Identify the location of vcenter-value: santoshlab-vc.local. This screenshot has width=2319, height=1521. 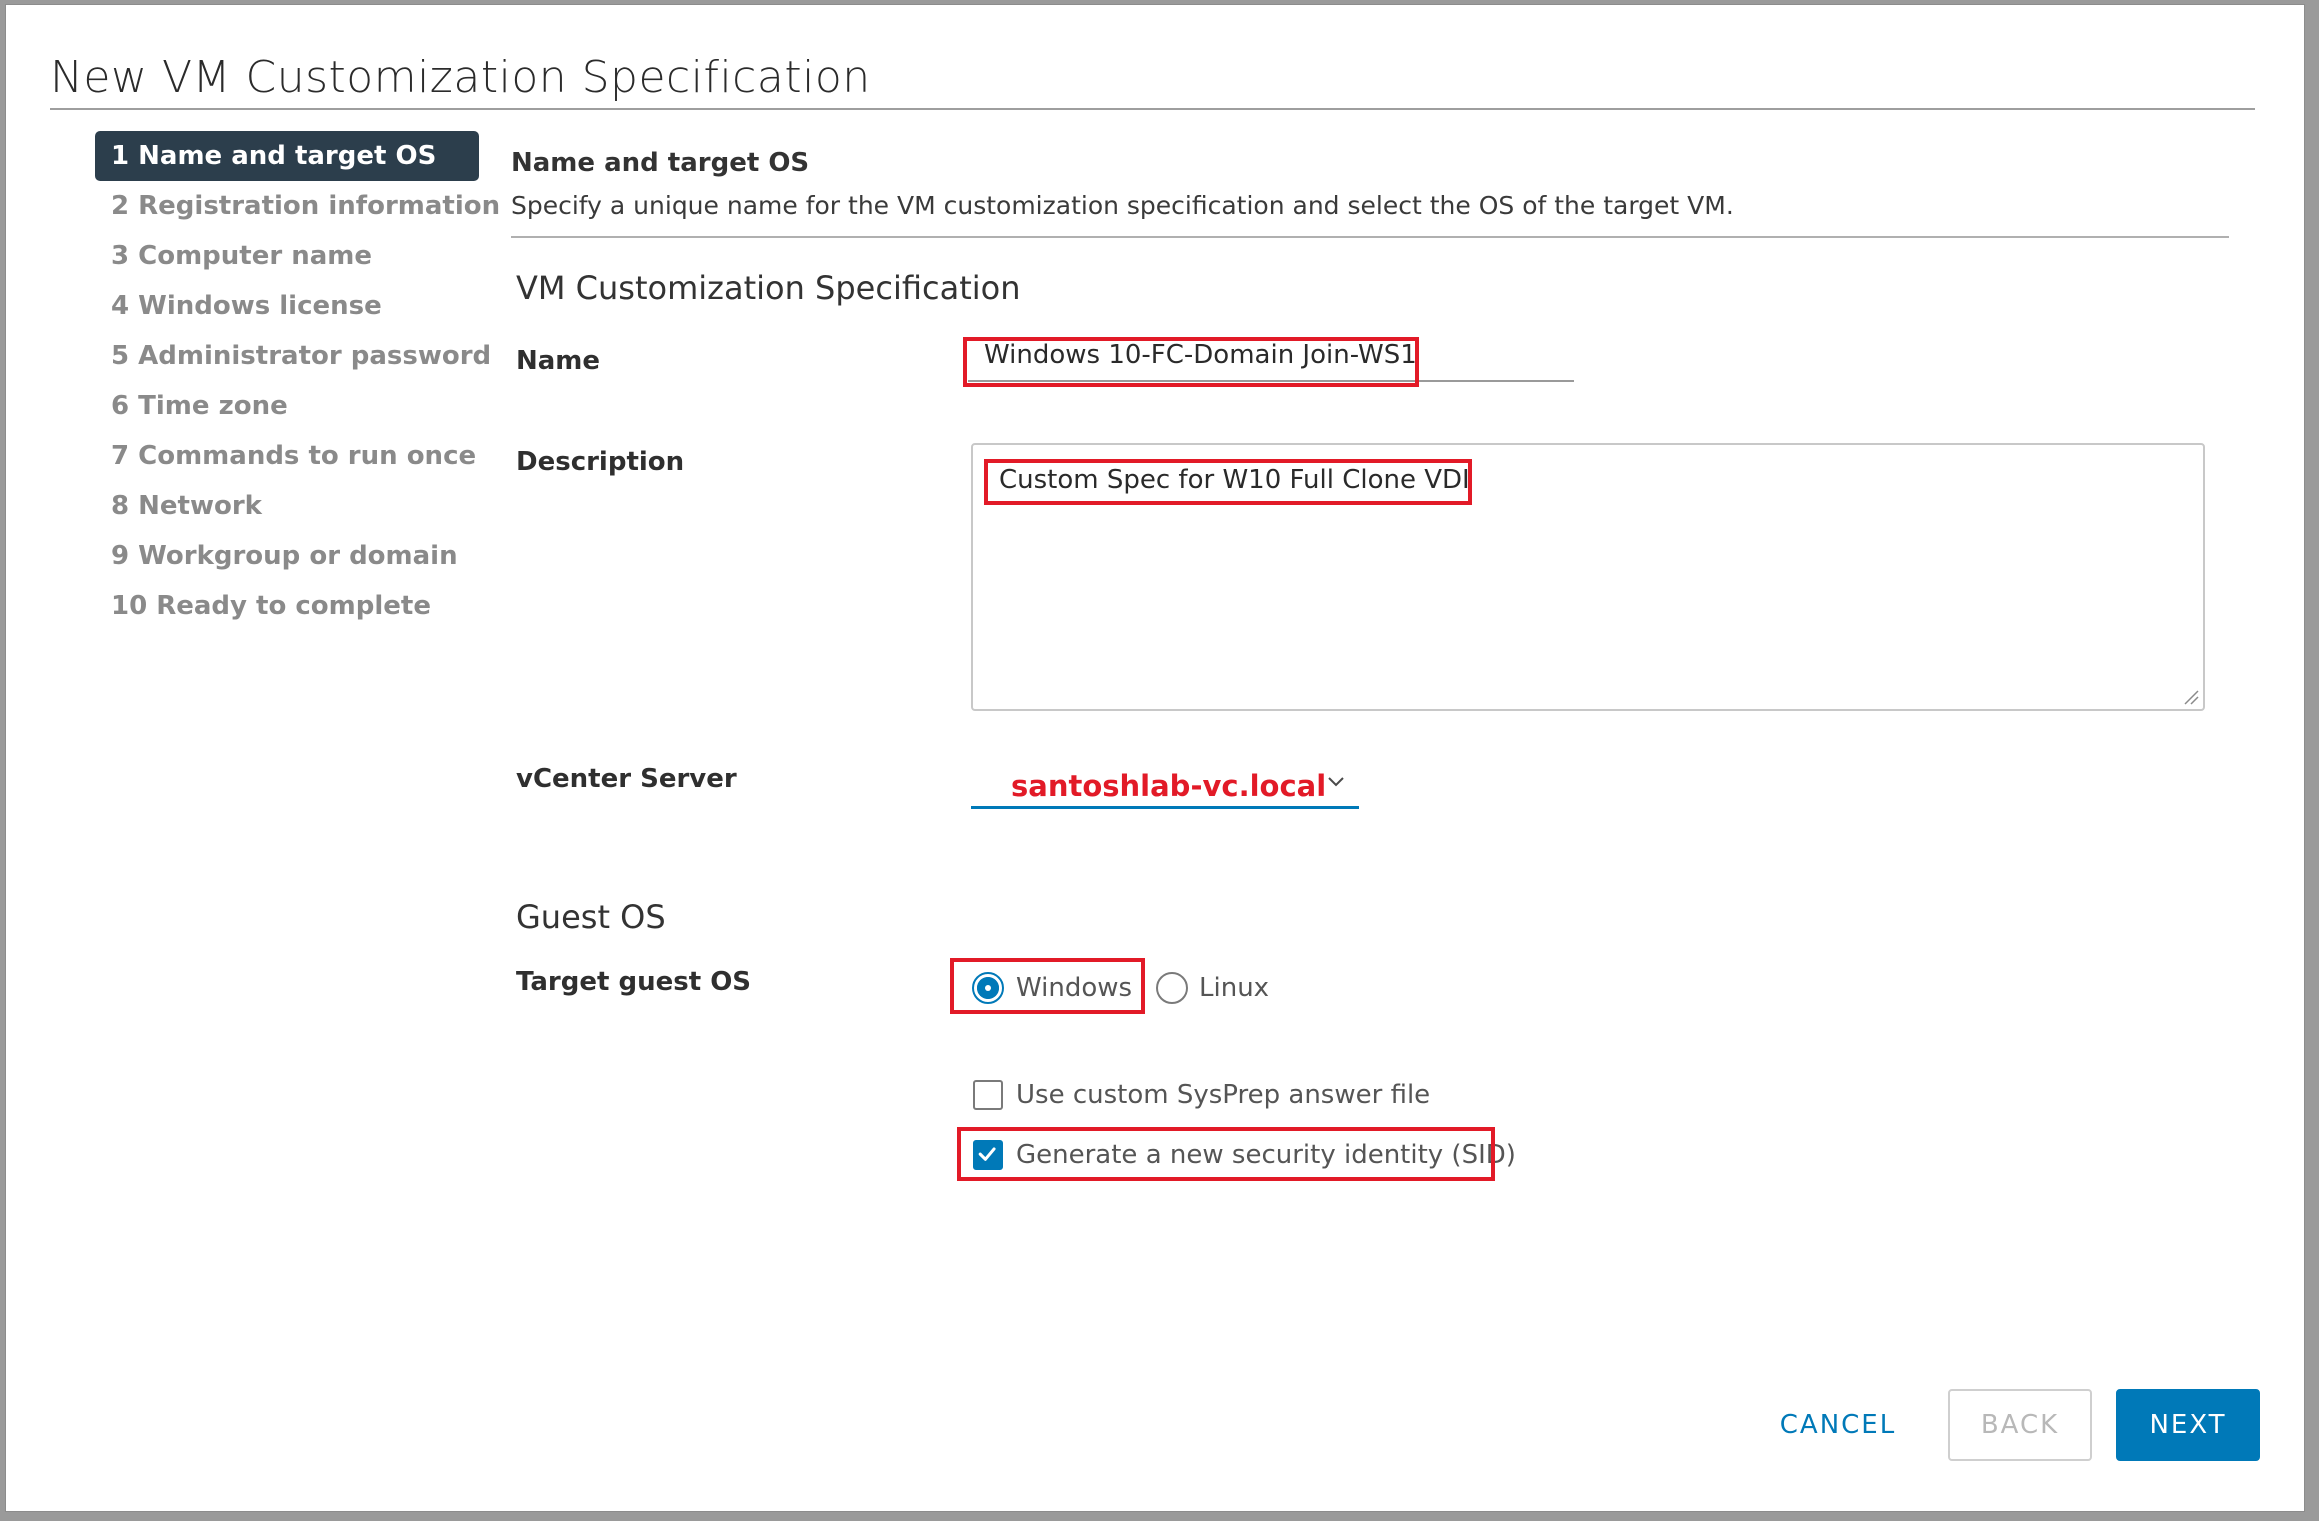
(1169, 786).